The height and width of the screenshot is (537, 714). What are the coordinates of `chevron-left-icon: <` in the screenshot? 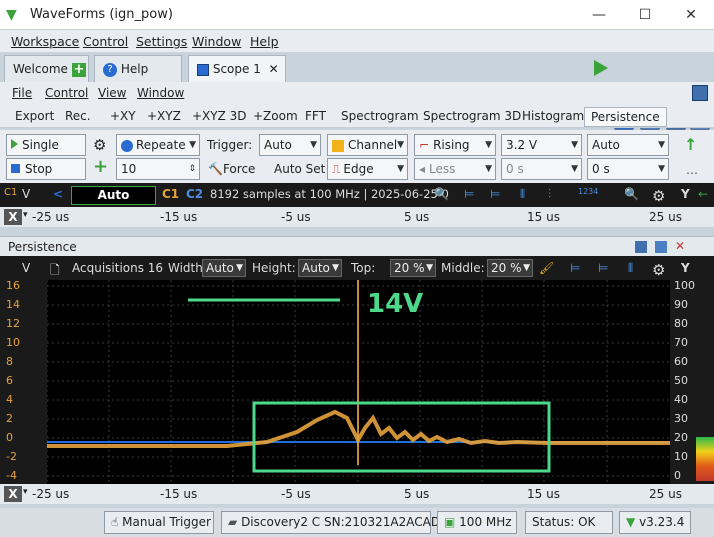 It's located at (58, 194).